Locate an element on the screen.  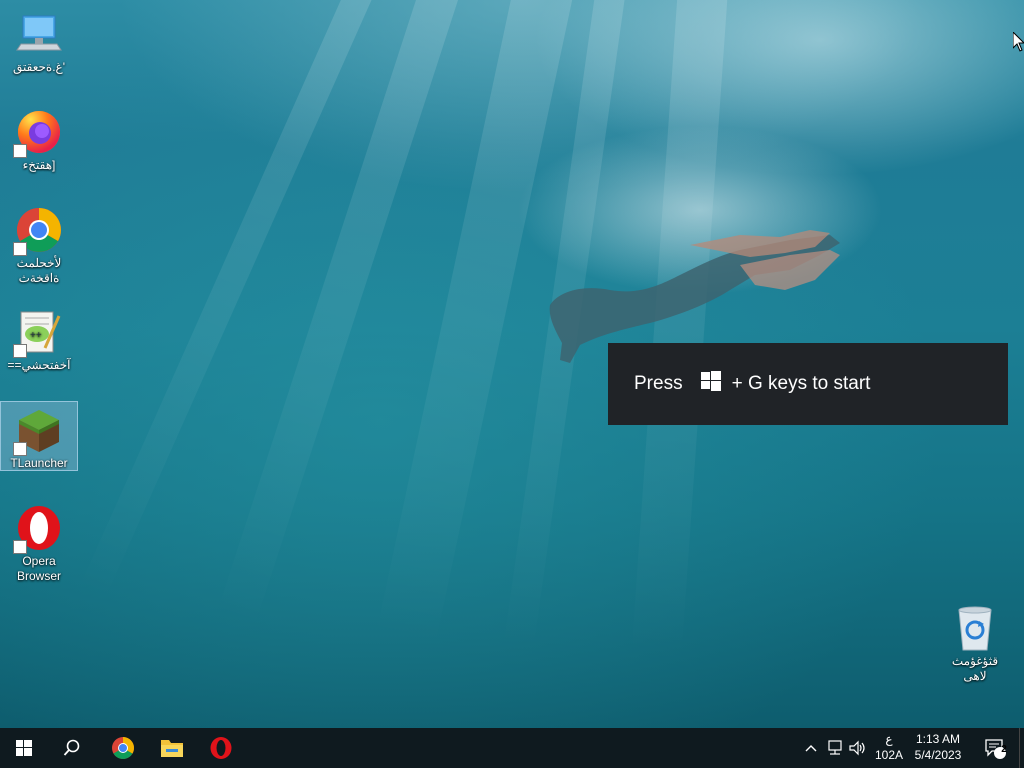
taskbar-chrome-button is located at coordinates (123, 748).